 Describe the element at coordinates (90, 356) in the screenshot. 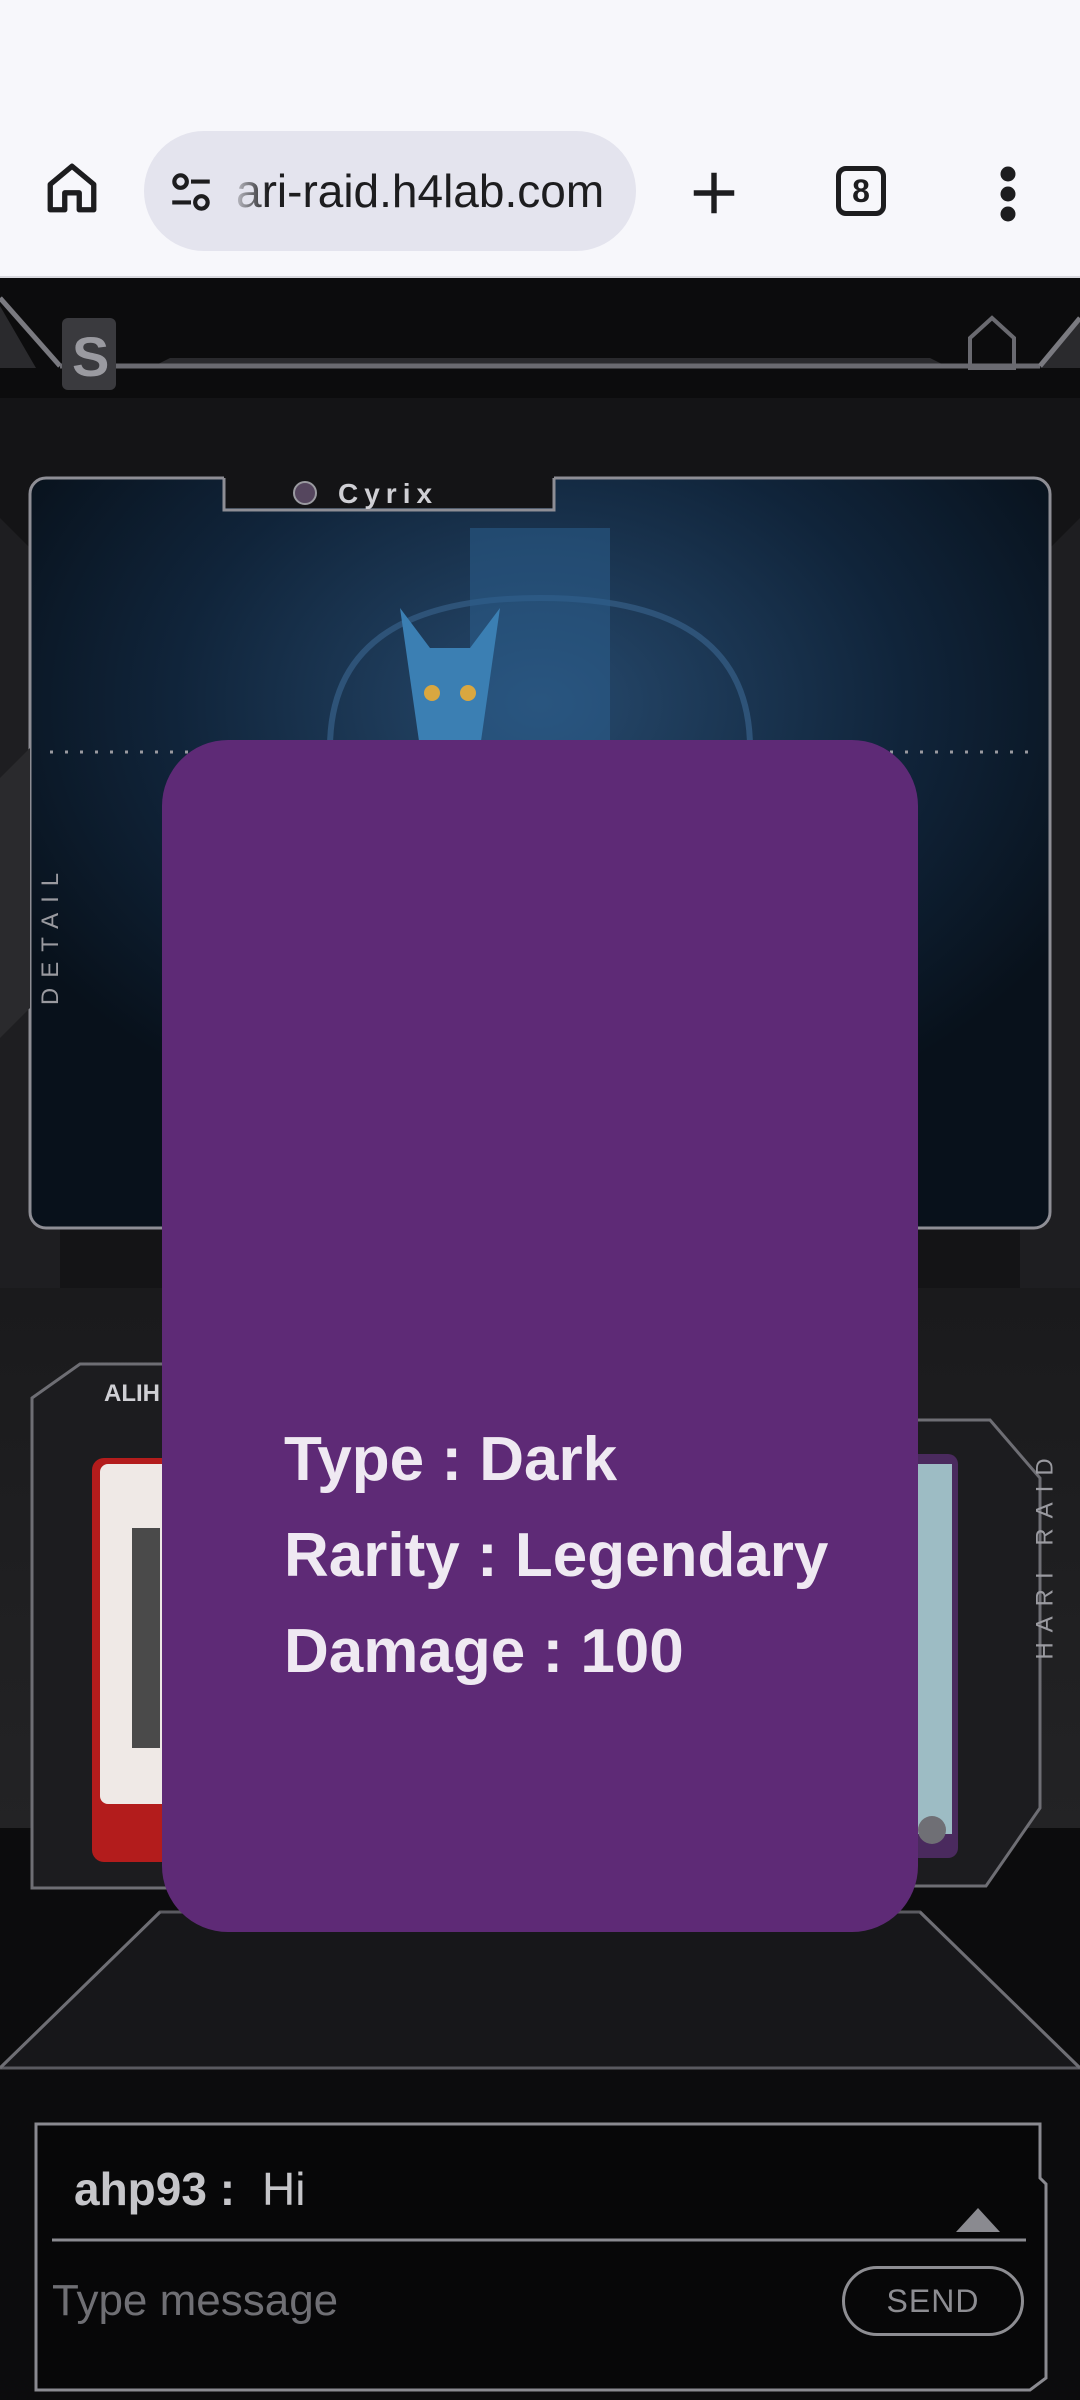

I see `svg-text: S` at that location.